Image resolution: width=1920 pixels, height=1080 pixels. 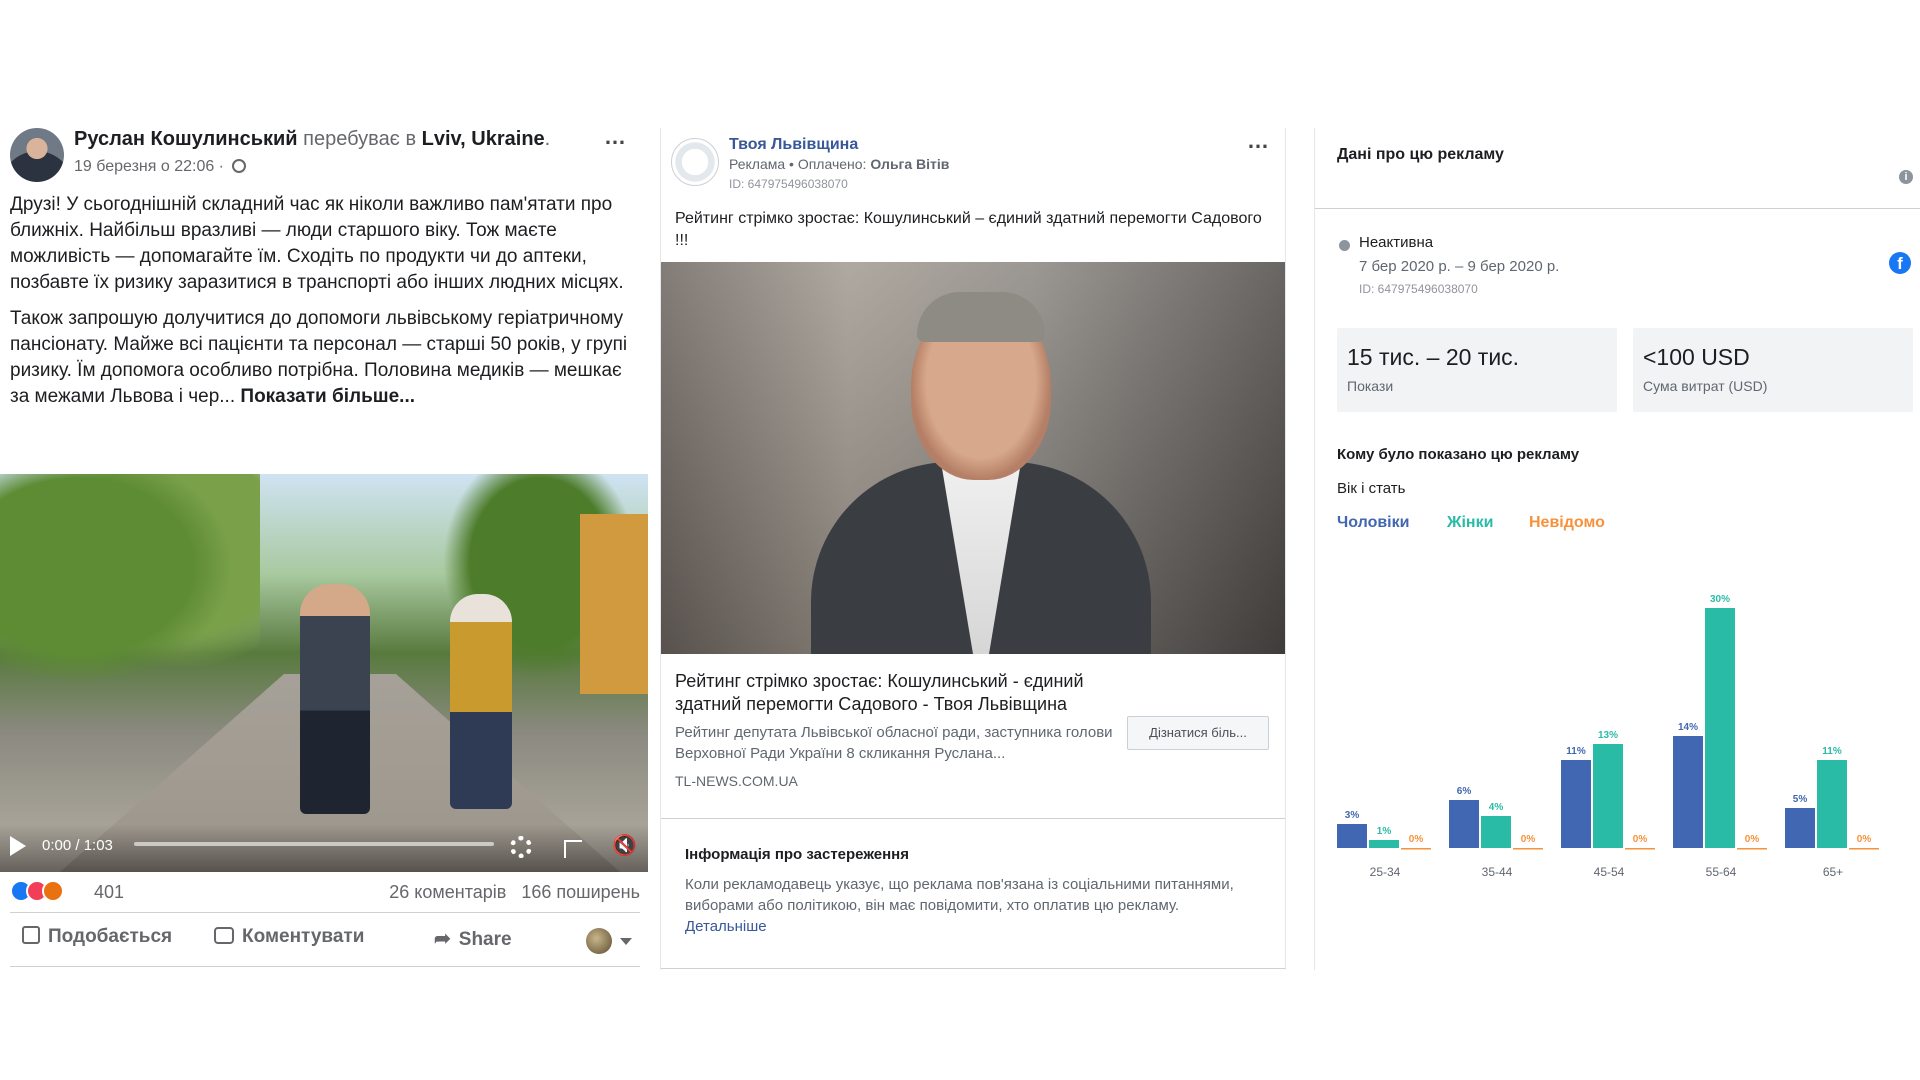 What do you see at coordinates (1900, 263) in the screenshot?
I see `facebook-icon: f` at bounding box center [1900, 263].